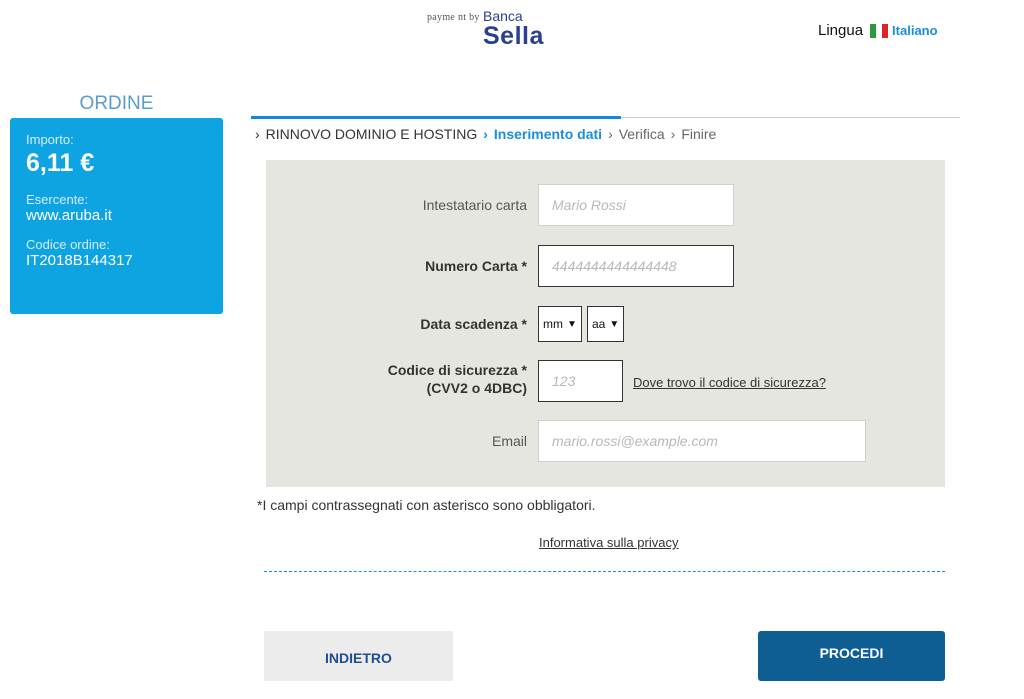 This screenshot has width=1024, height=699. I want to click on expiry-month-select: mm ▼, so click(560, 324).